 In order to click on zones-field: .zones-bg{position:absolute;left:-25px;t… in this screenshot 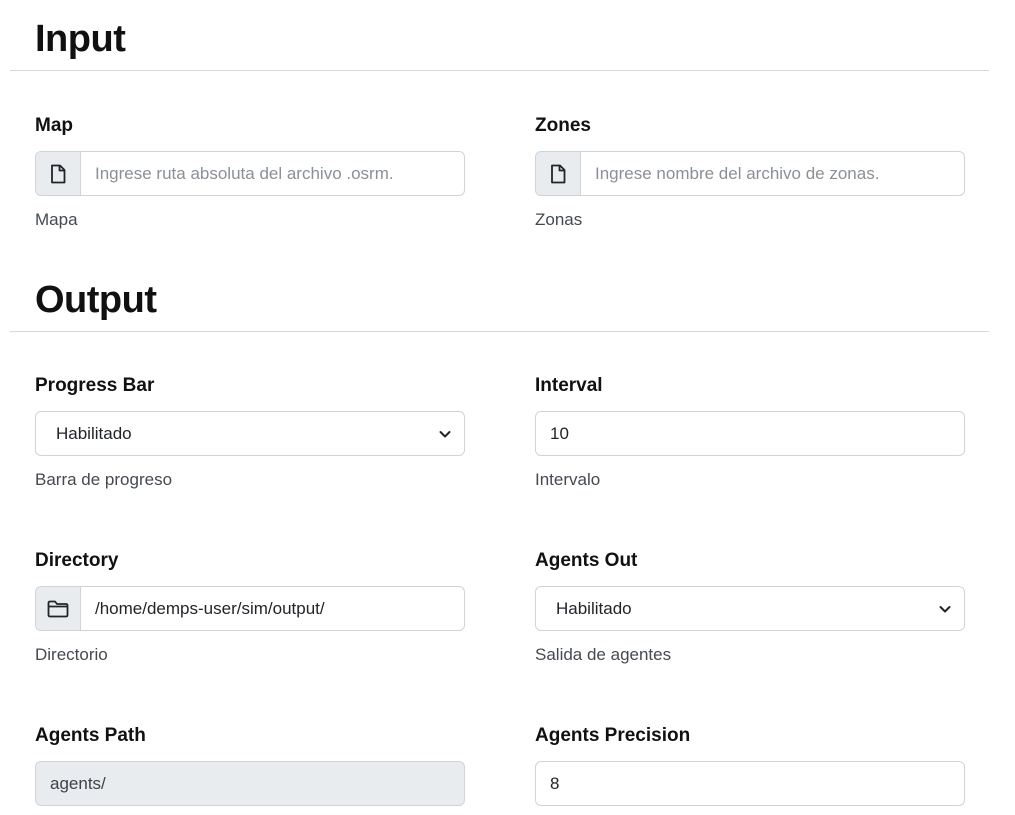, I will do `click(749, 168)`.